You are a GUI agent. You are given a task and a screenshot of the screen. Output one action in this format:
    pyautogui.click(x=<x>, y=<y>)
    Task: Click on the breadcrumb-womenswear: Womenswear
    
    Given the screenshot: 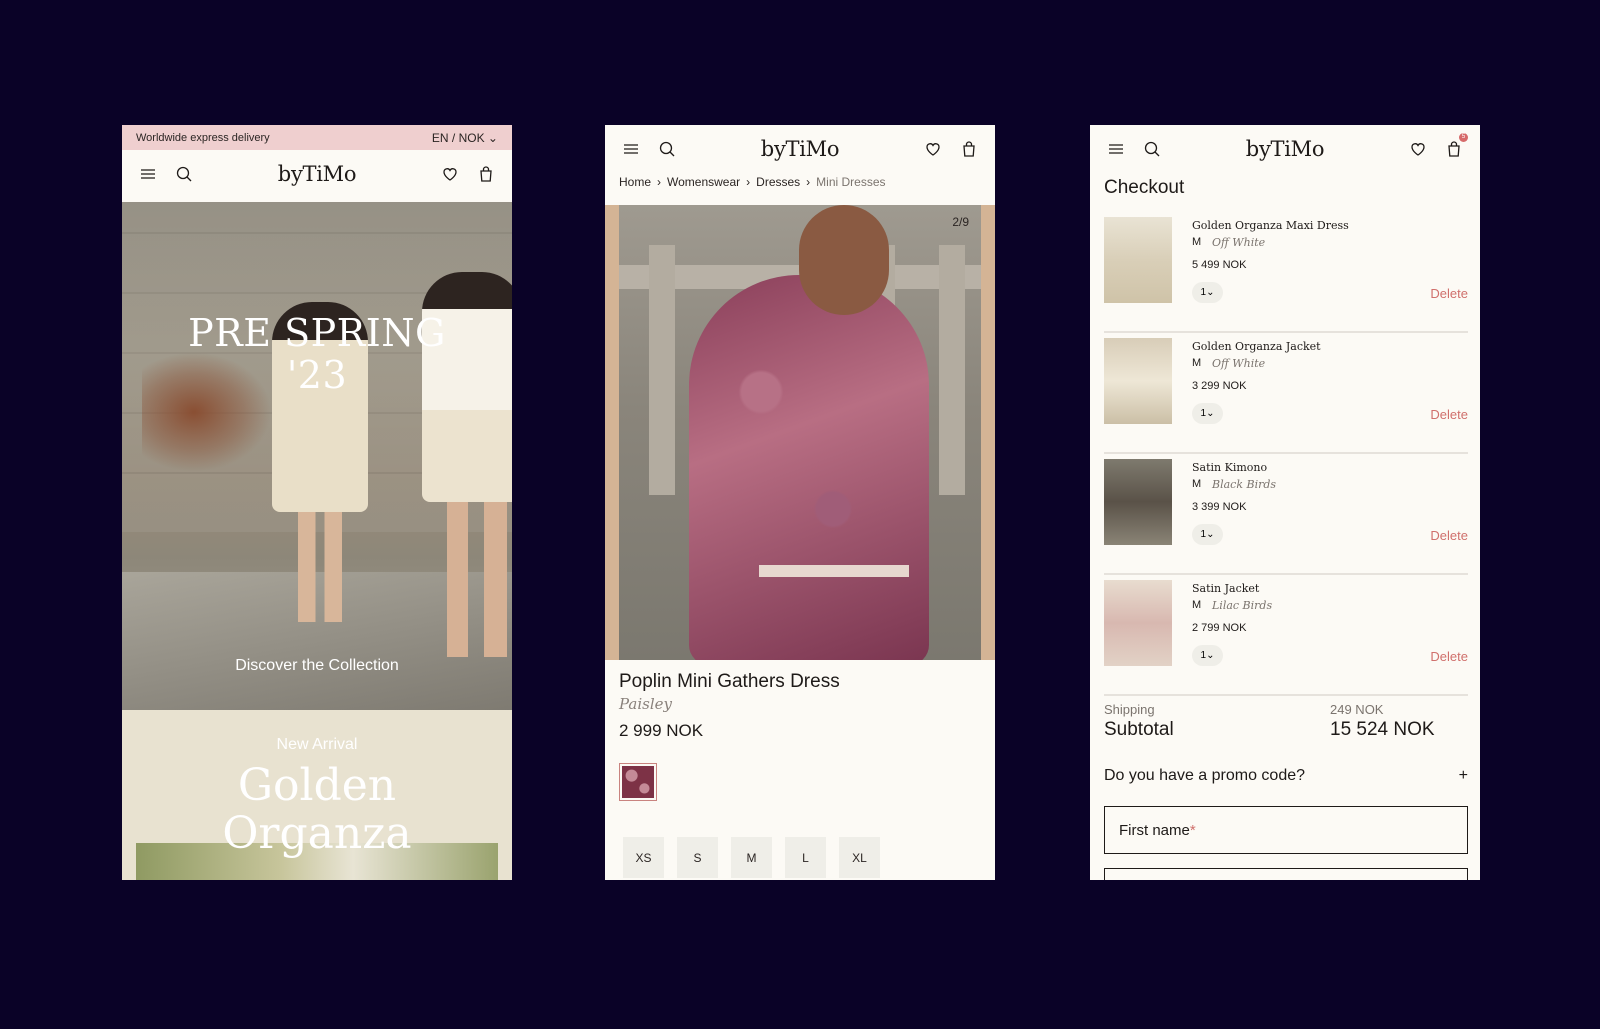 What is the action you would take?
    pyautogui.click(x=703, y=182)
    